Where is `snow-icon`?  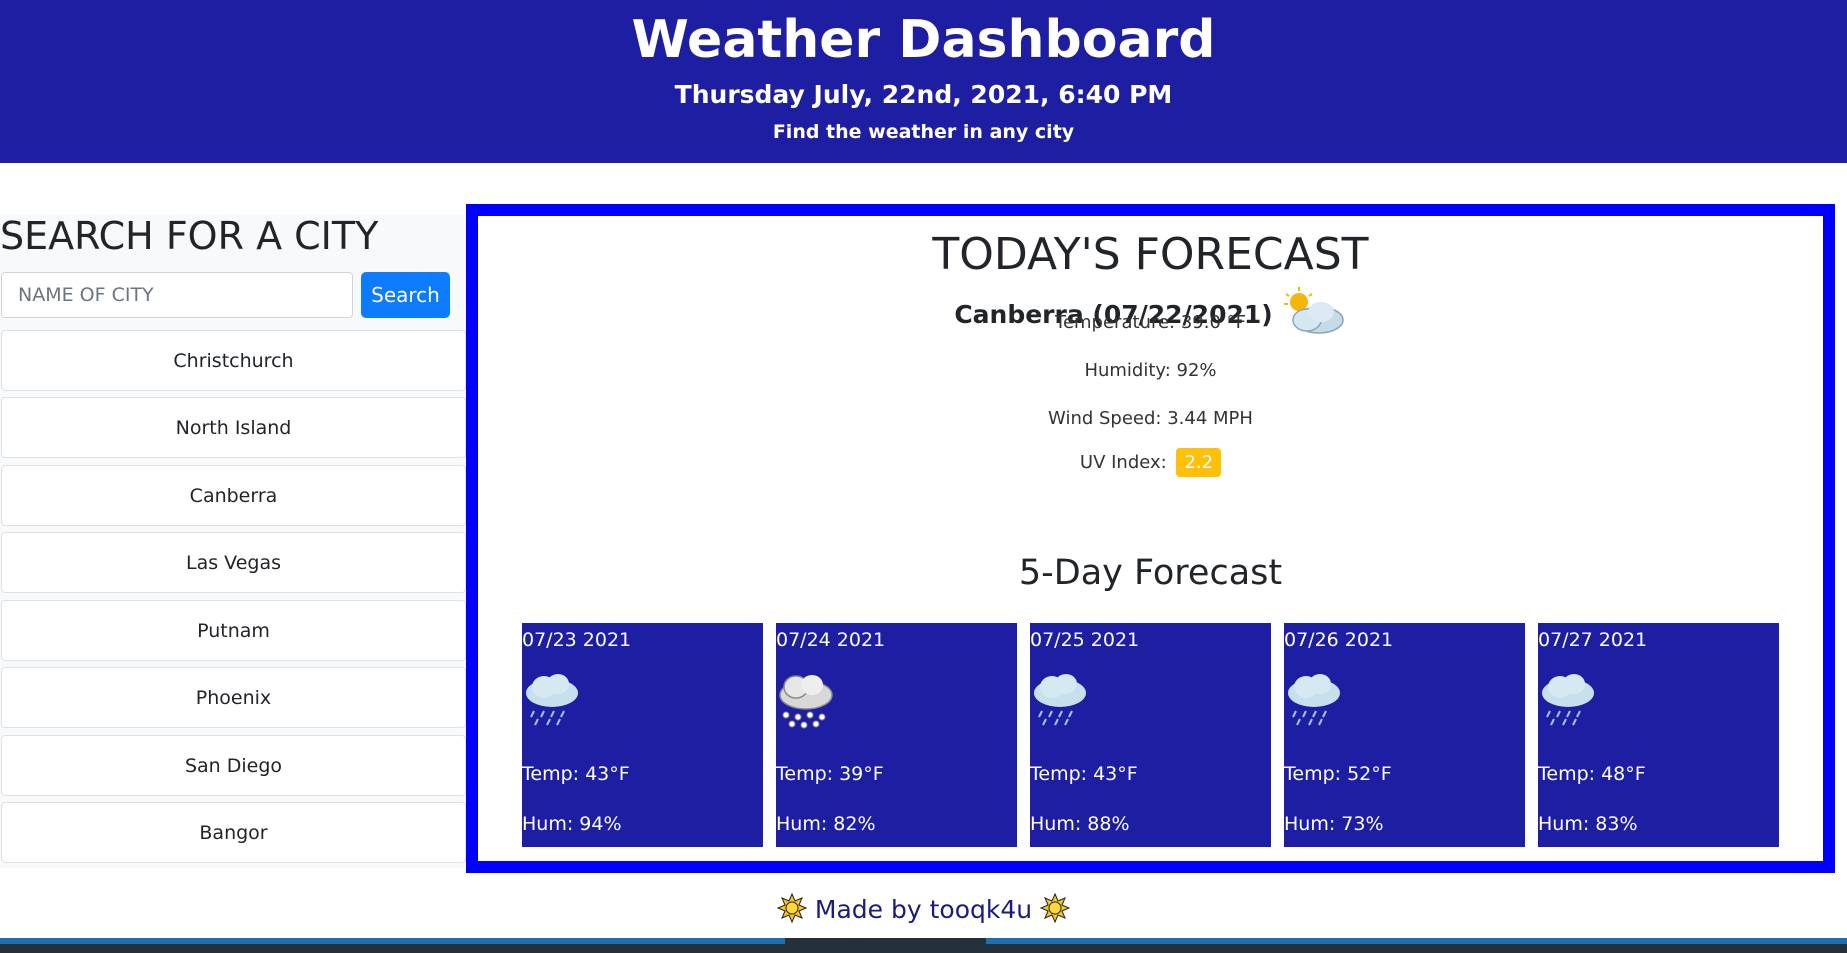
snow-icon is located at coordinates (806, 702).